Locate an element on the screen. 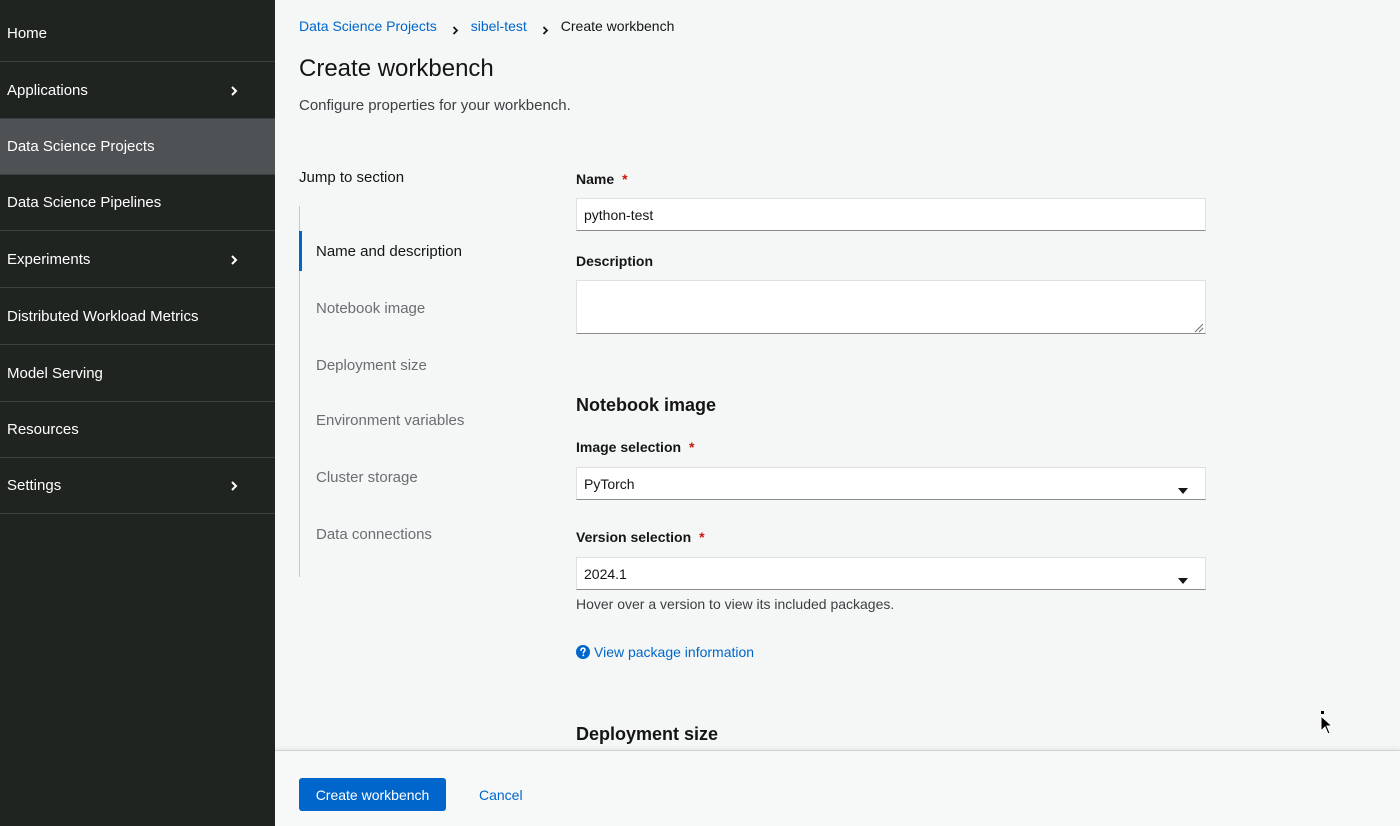 This screenshot has width=1400, height=826. view-package-information-text: View package information is located at coordinates (674, 652).